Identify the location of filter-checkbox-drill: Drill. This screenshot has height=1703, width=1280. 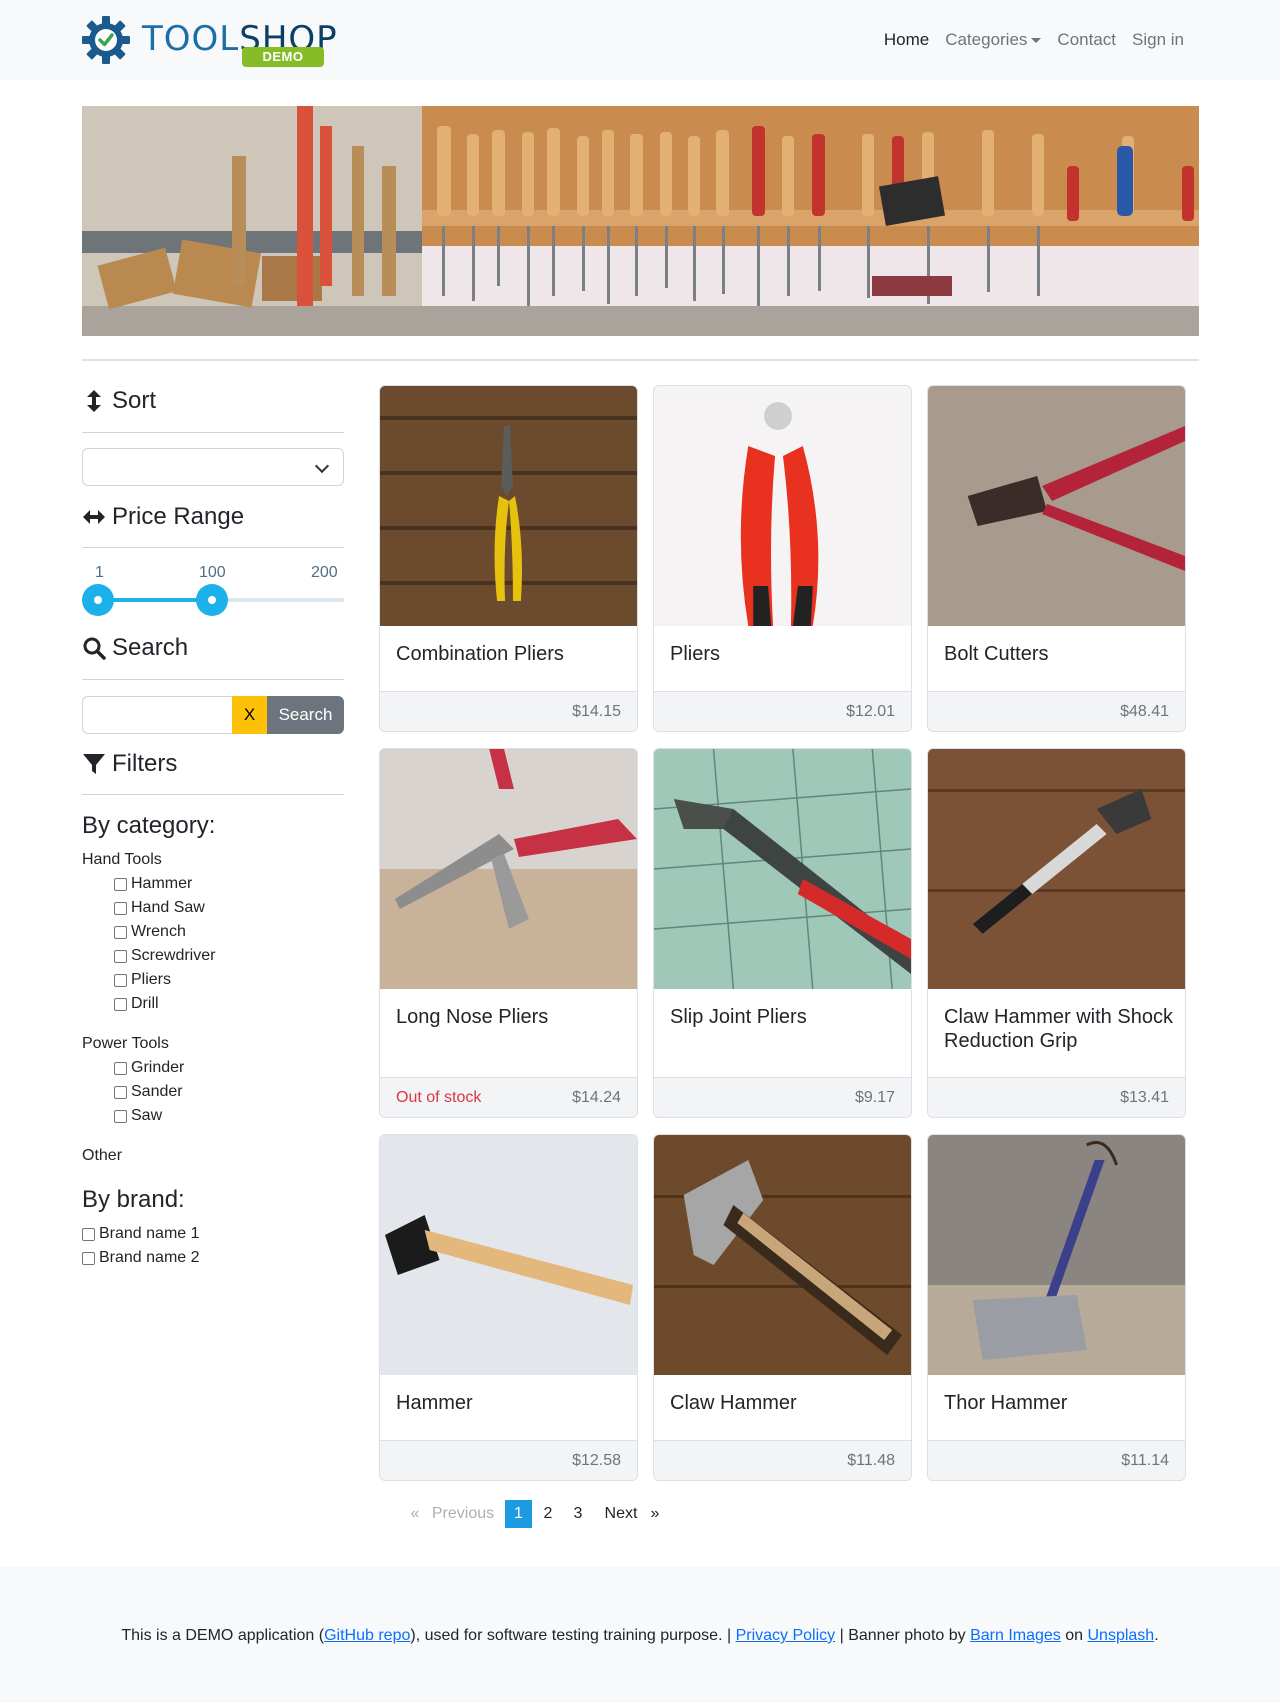
(136, 1004).